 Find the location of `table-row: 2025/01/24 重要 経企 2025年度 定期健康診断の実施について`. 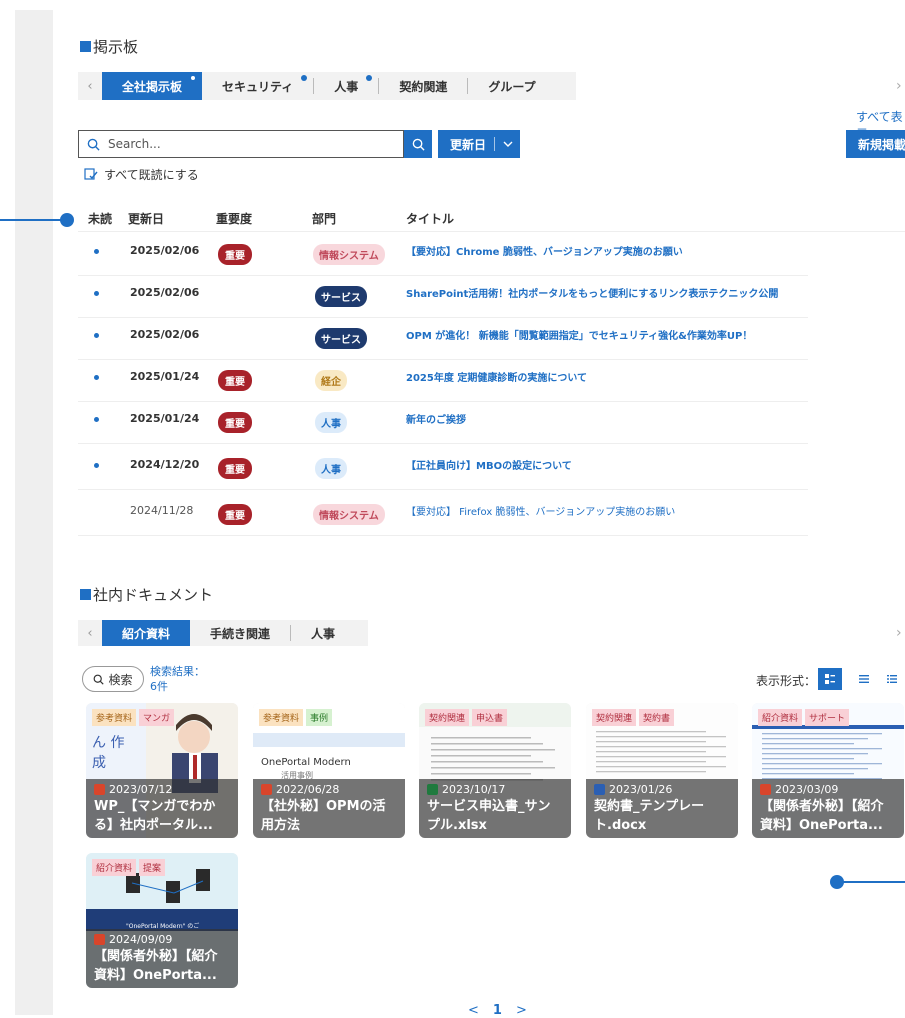

table-row: 2025/01/24 重要 経企 2025年度 定期健康診断の実施について is located at coordinates (443, 381).